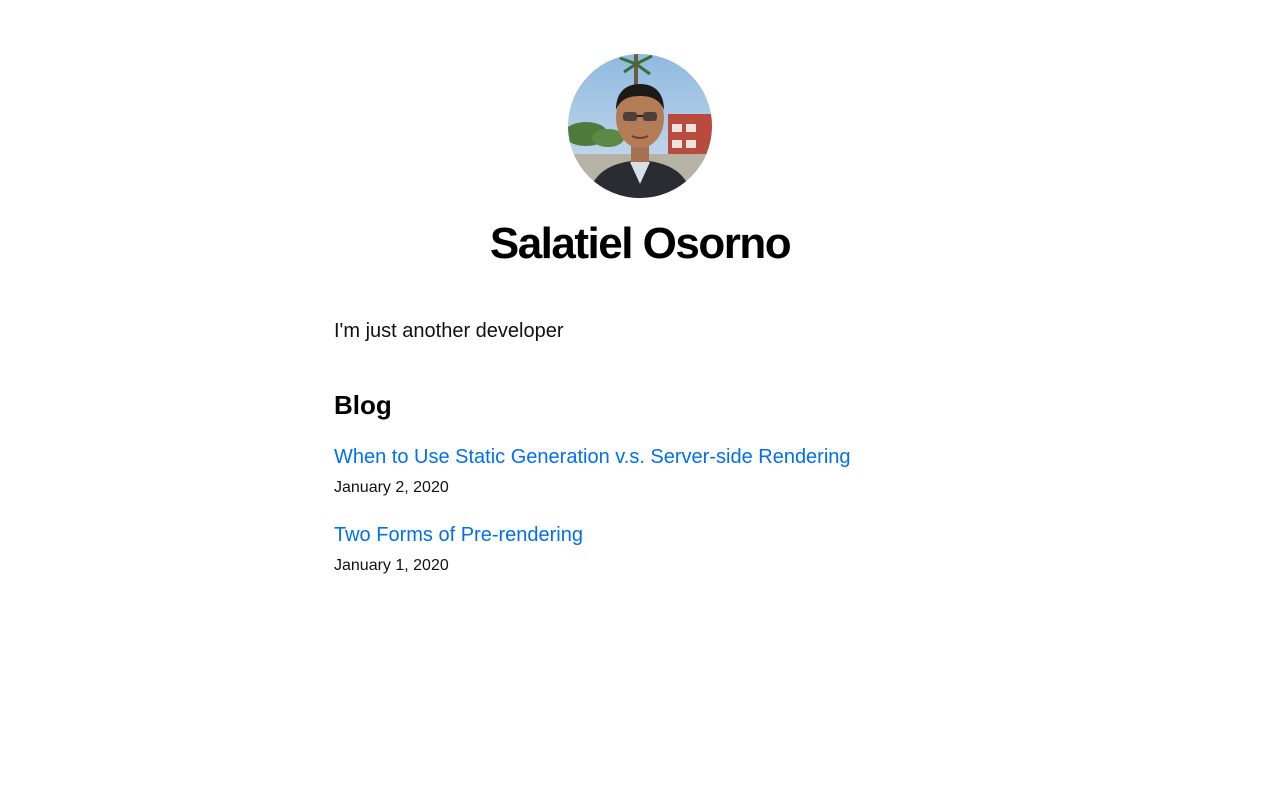  What do you see at coordinates (640, 243) in the screenshot?
I see `page-title: Salatiel Osorno` at bounding box center [640, 243].